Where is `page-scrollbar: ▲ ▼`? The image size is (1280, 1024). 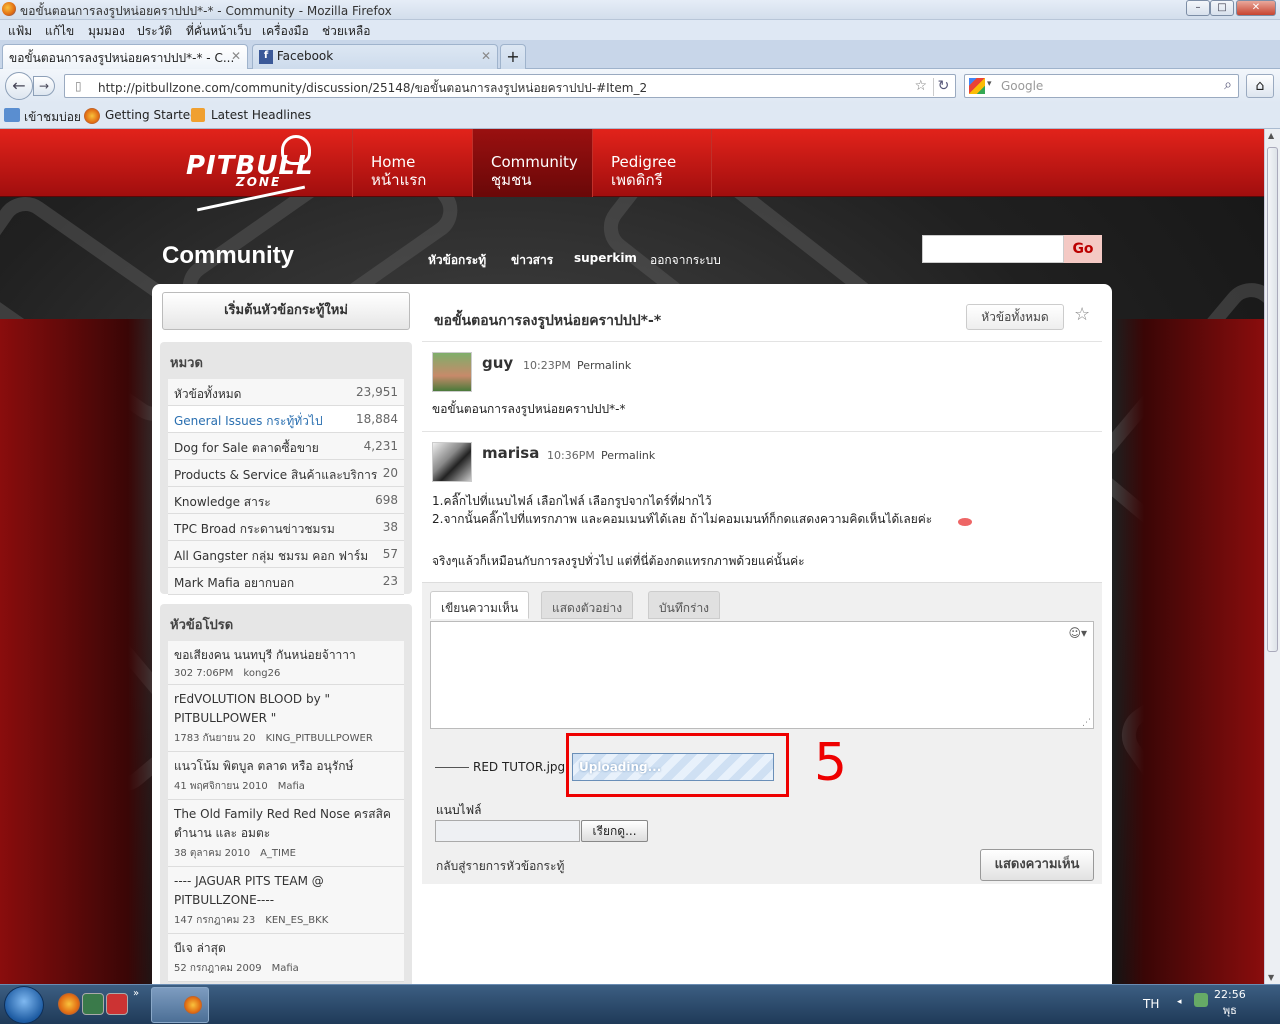 page-scrollbar: ▲ ▼ is located at coordinates (1272, 556).